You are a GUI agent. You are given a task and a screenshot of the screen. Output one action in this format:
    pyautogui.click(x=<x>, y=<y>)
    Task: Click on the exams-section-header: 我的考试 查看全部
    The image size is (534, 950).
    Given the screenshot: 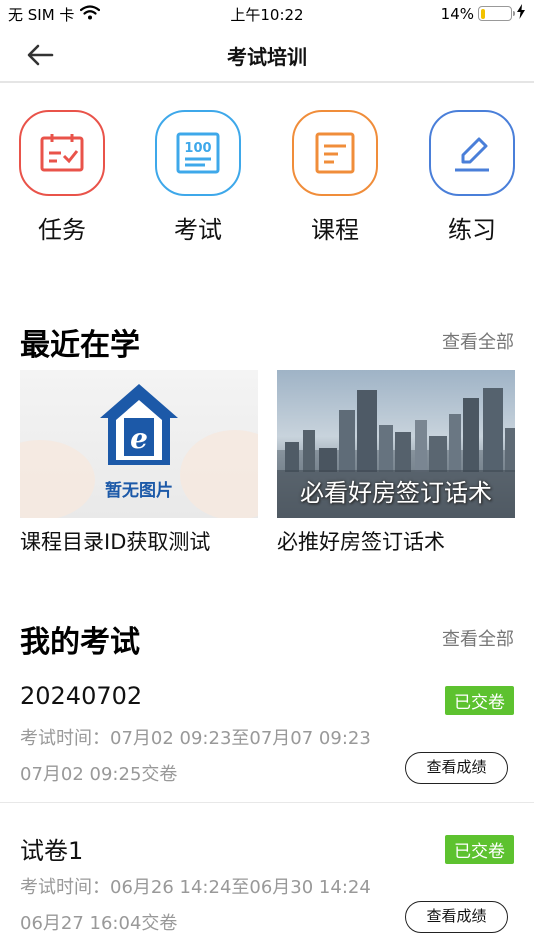 What is the action you would take?
    pyautogui.click(x=267, y=638)
    